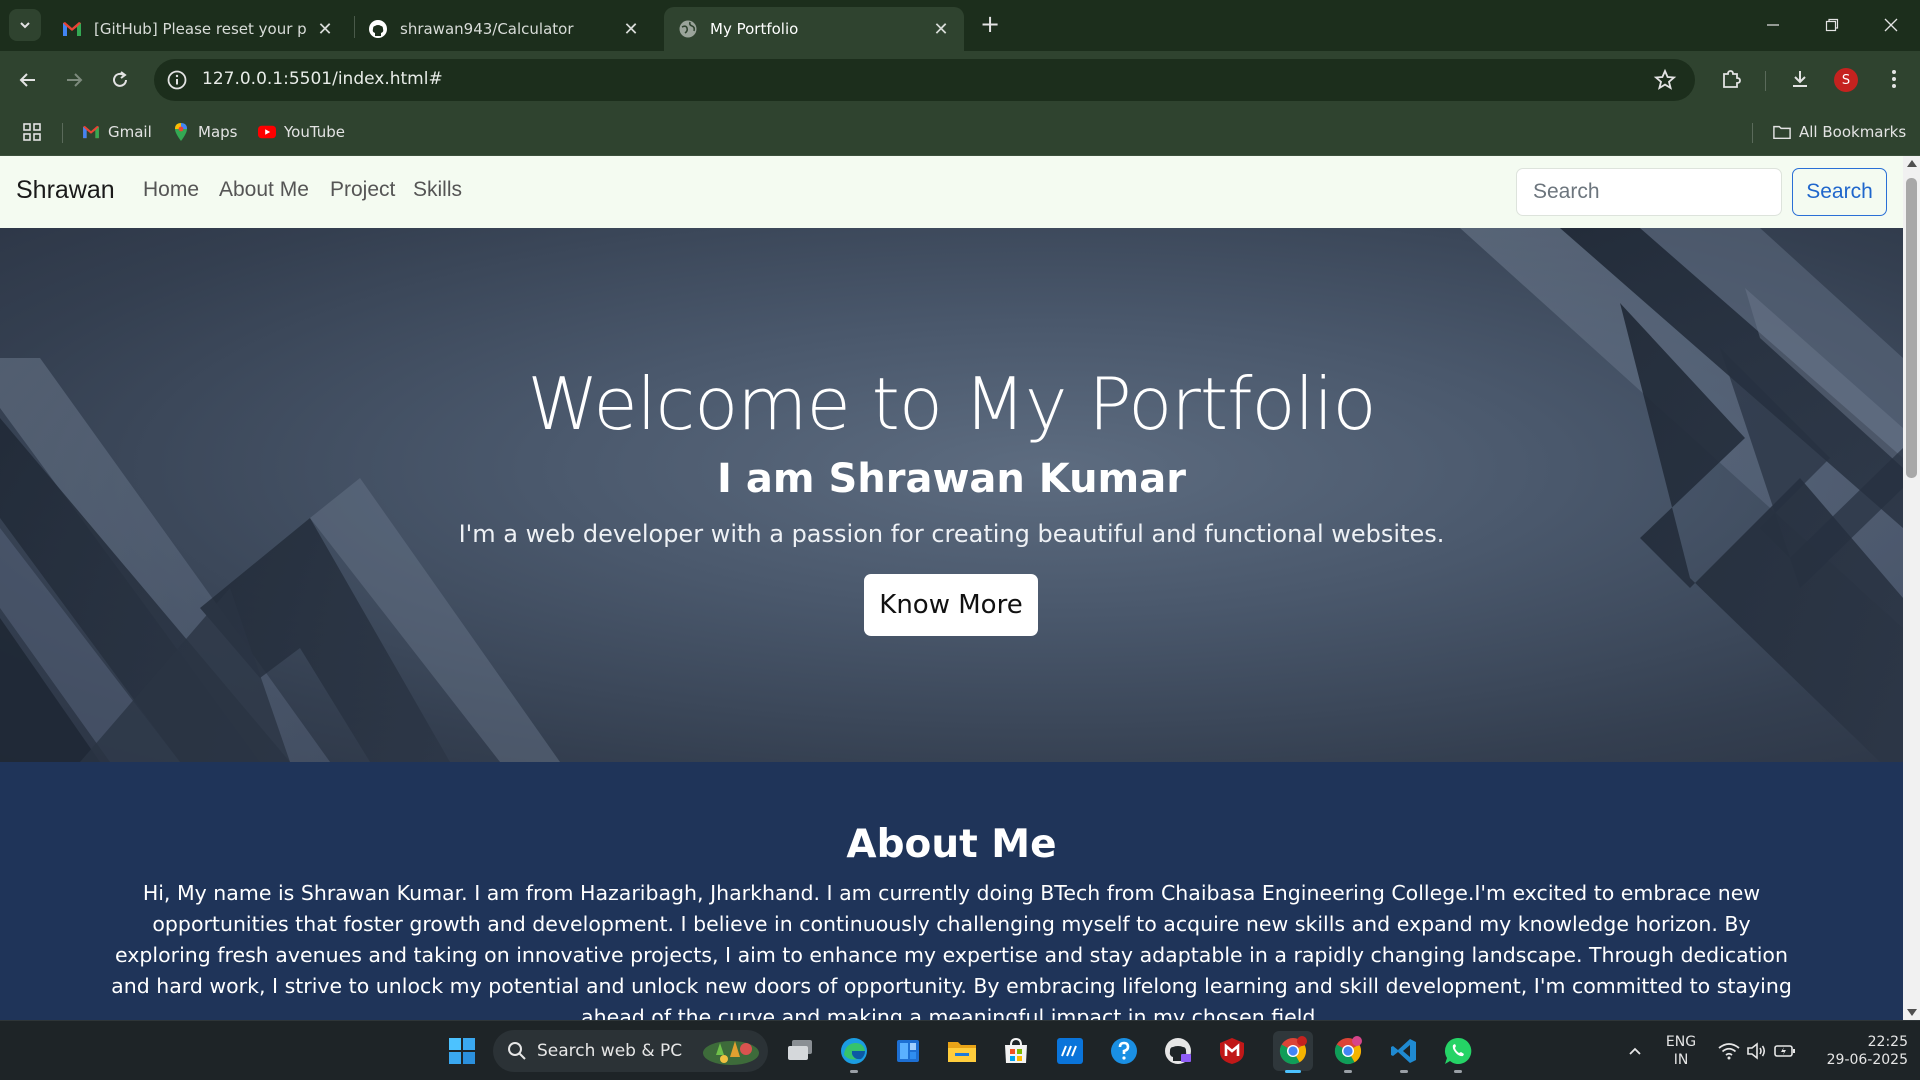 Image resolution: width=1920 pixels, height=1080 pixels. What do you see at coordinates (1293, 1052) in the screenshot?
I see `chrome-icon` at bounding box center [1293, 1052].